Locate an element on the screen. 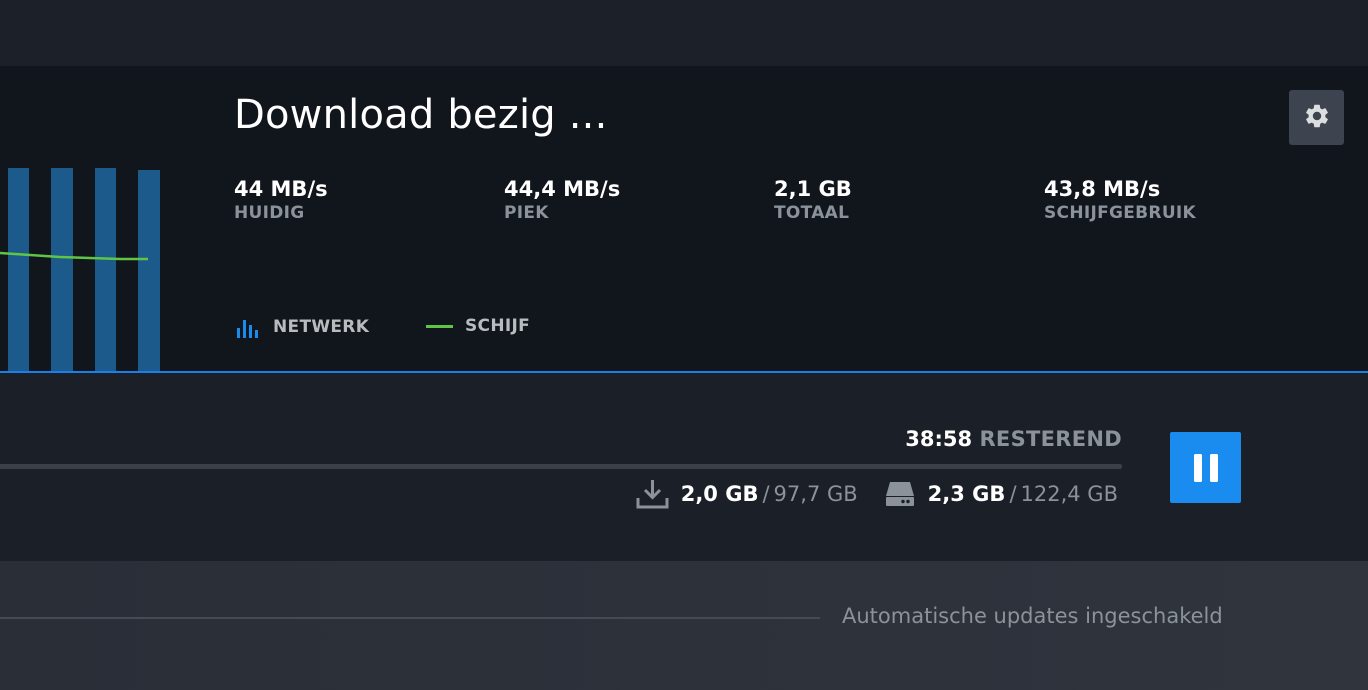 This screenshot has height=690, width=1368. top-strip is located at coordinates (684, 33).